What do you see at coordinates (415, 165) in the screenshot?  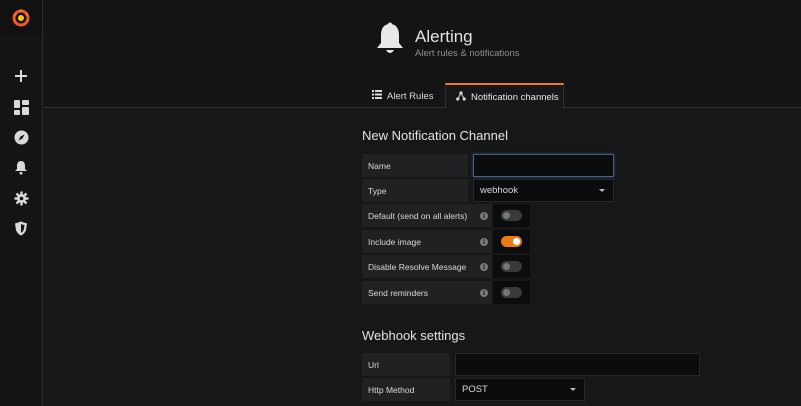 I see `name-label: Name` at bounding box center [415, 165].